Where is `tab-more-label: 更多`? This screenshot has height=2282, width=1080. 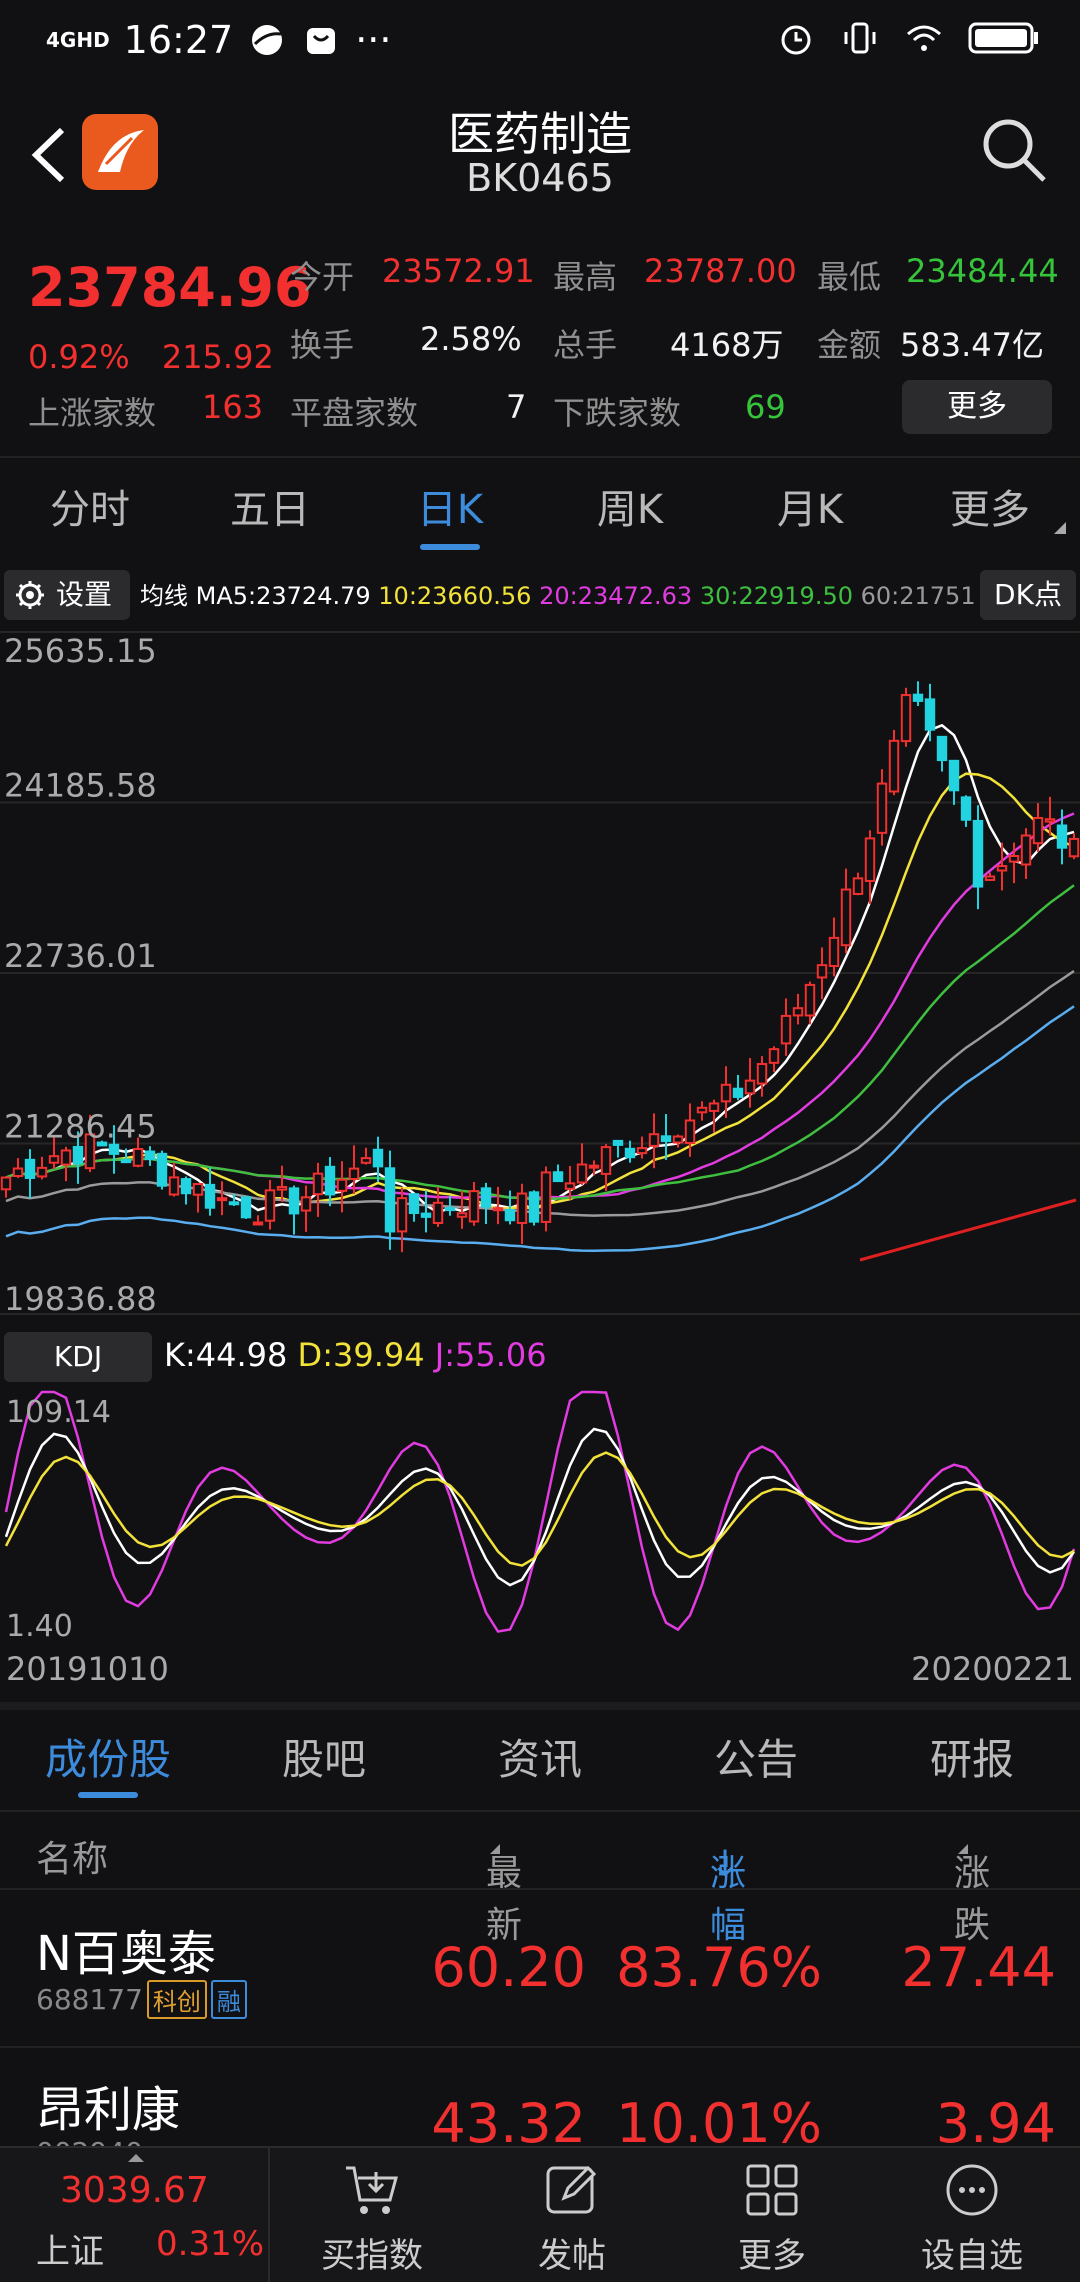 tab-more-label: 更多 is located at coordinates (990, 510).